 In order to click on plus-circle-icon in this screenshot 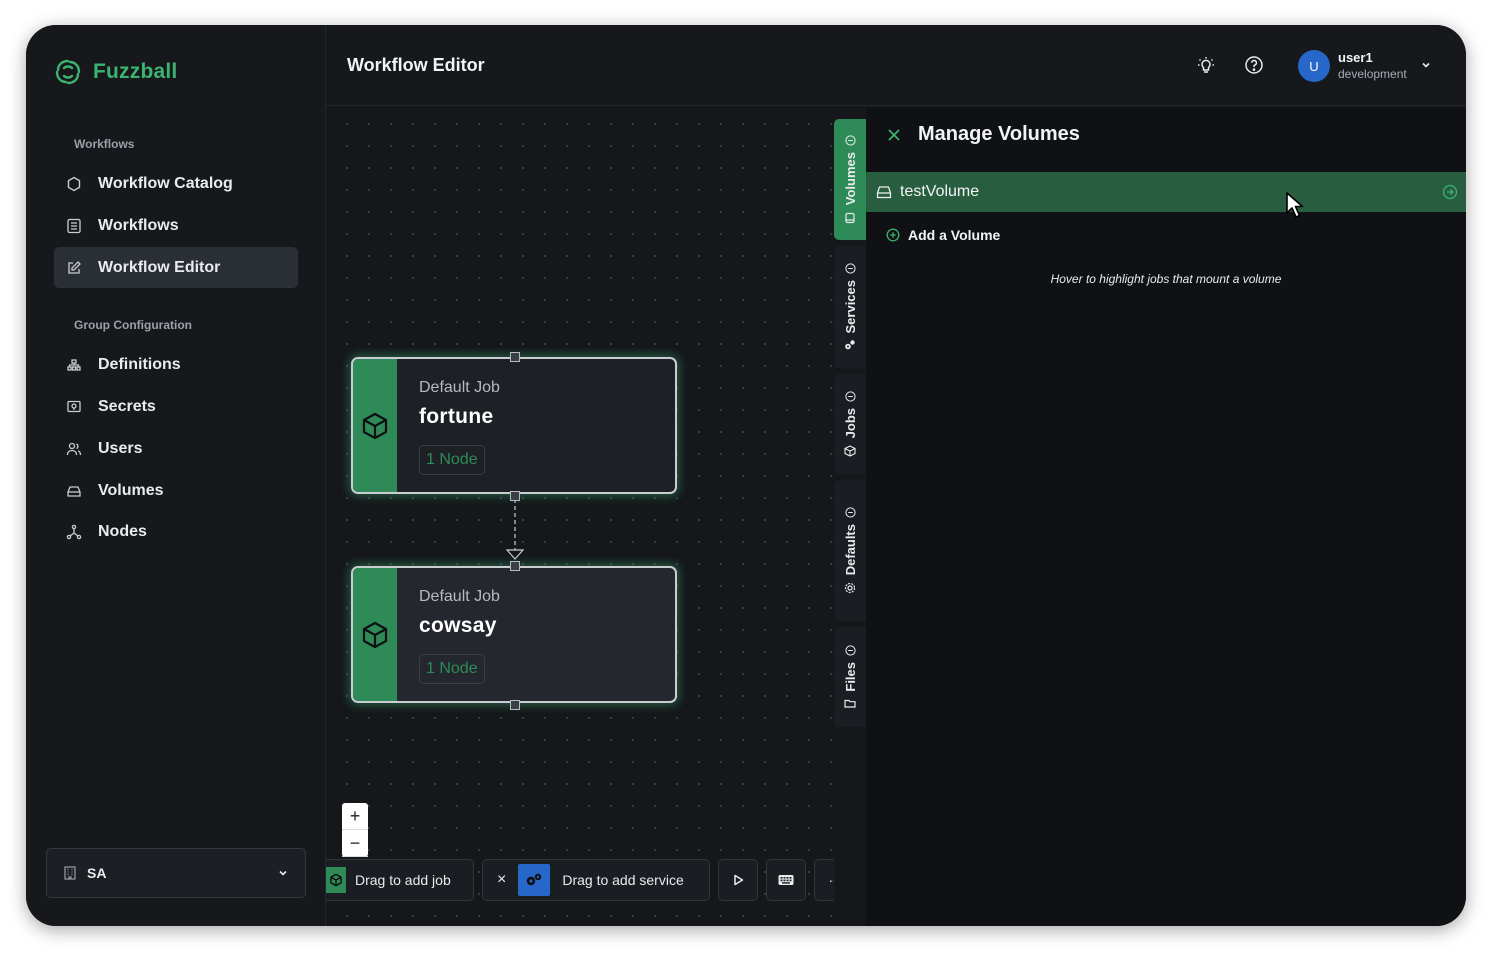, I will do `click(893, 235)`.